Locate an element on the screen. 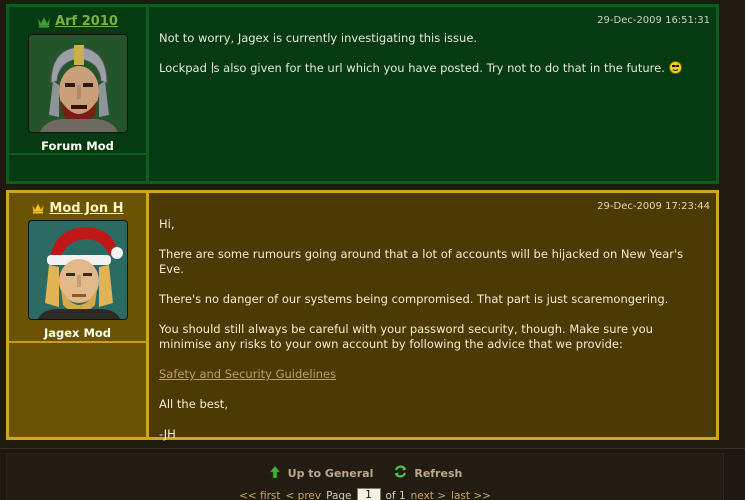 This screenshot has height=500, width=745. user-role-label: Forum Mod is located at coordinates (77, 146).